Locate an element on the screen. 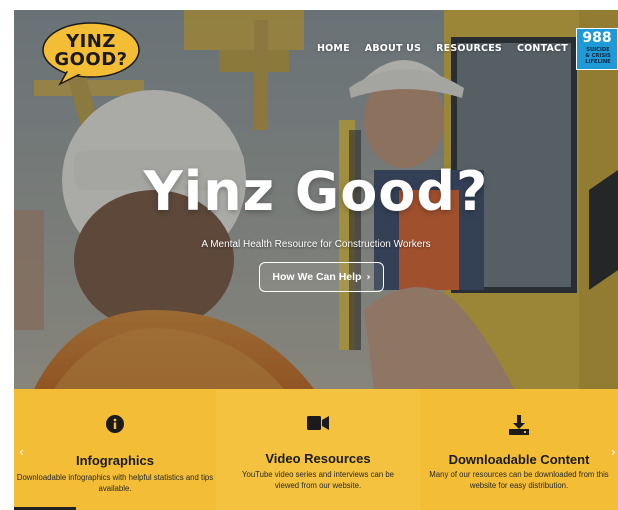  carousel-prev-arrow: ‹ is located at coordinates (21, 452).